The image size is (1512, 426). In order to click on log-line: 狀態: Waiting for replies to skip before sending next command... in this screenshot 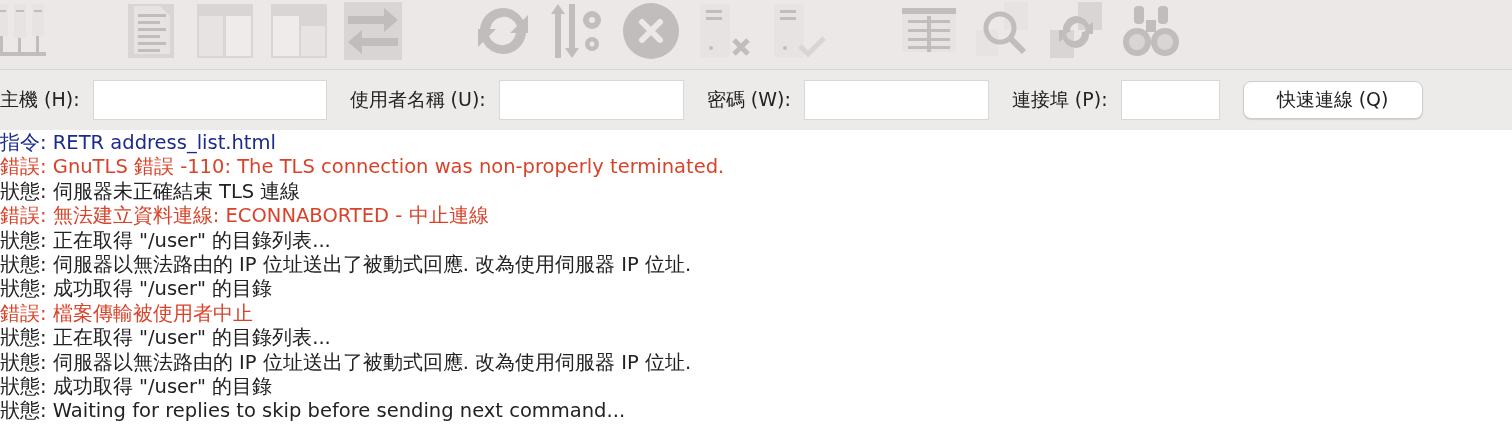, I will do `click(313, 411)`.